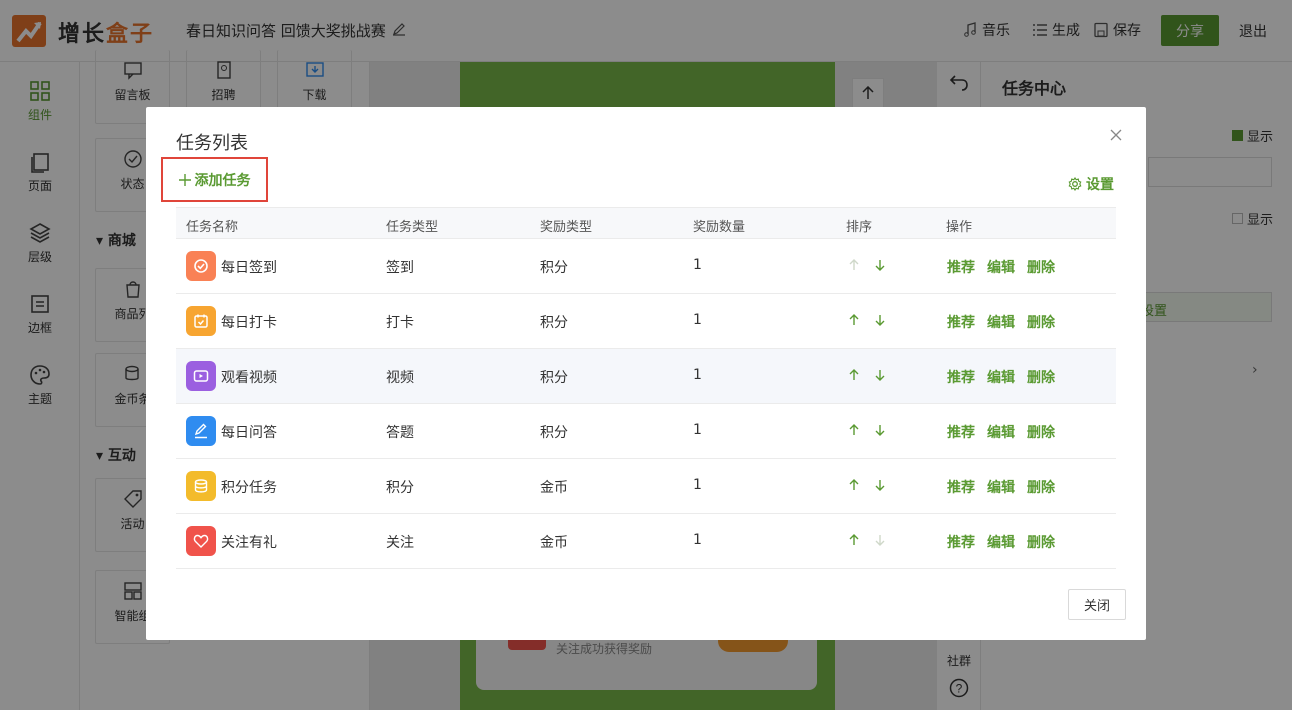 Image resolution: width=1292 pixels, height=710 pixels. What do you see at coordinates (1116, 135) in the screenshot?
I see `close-icon` at bounding box center [1116, 135].